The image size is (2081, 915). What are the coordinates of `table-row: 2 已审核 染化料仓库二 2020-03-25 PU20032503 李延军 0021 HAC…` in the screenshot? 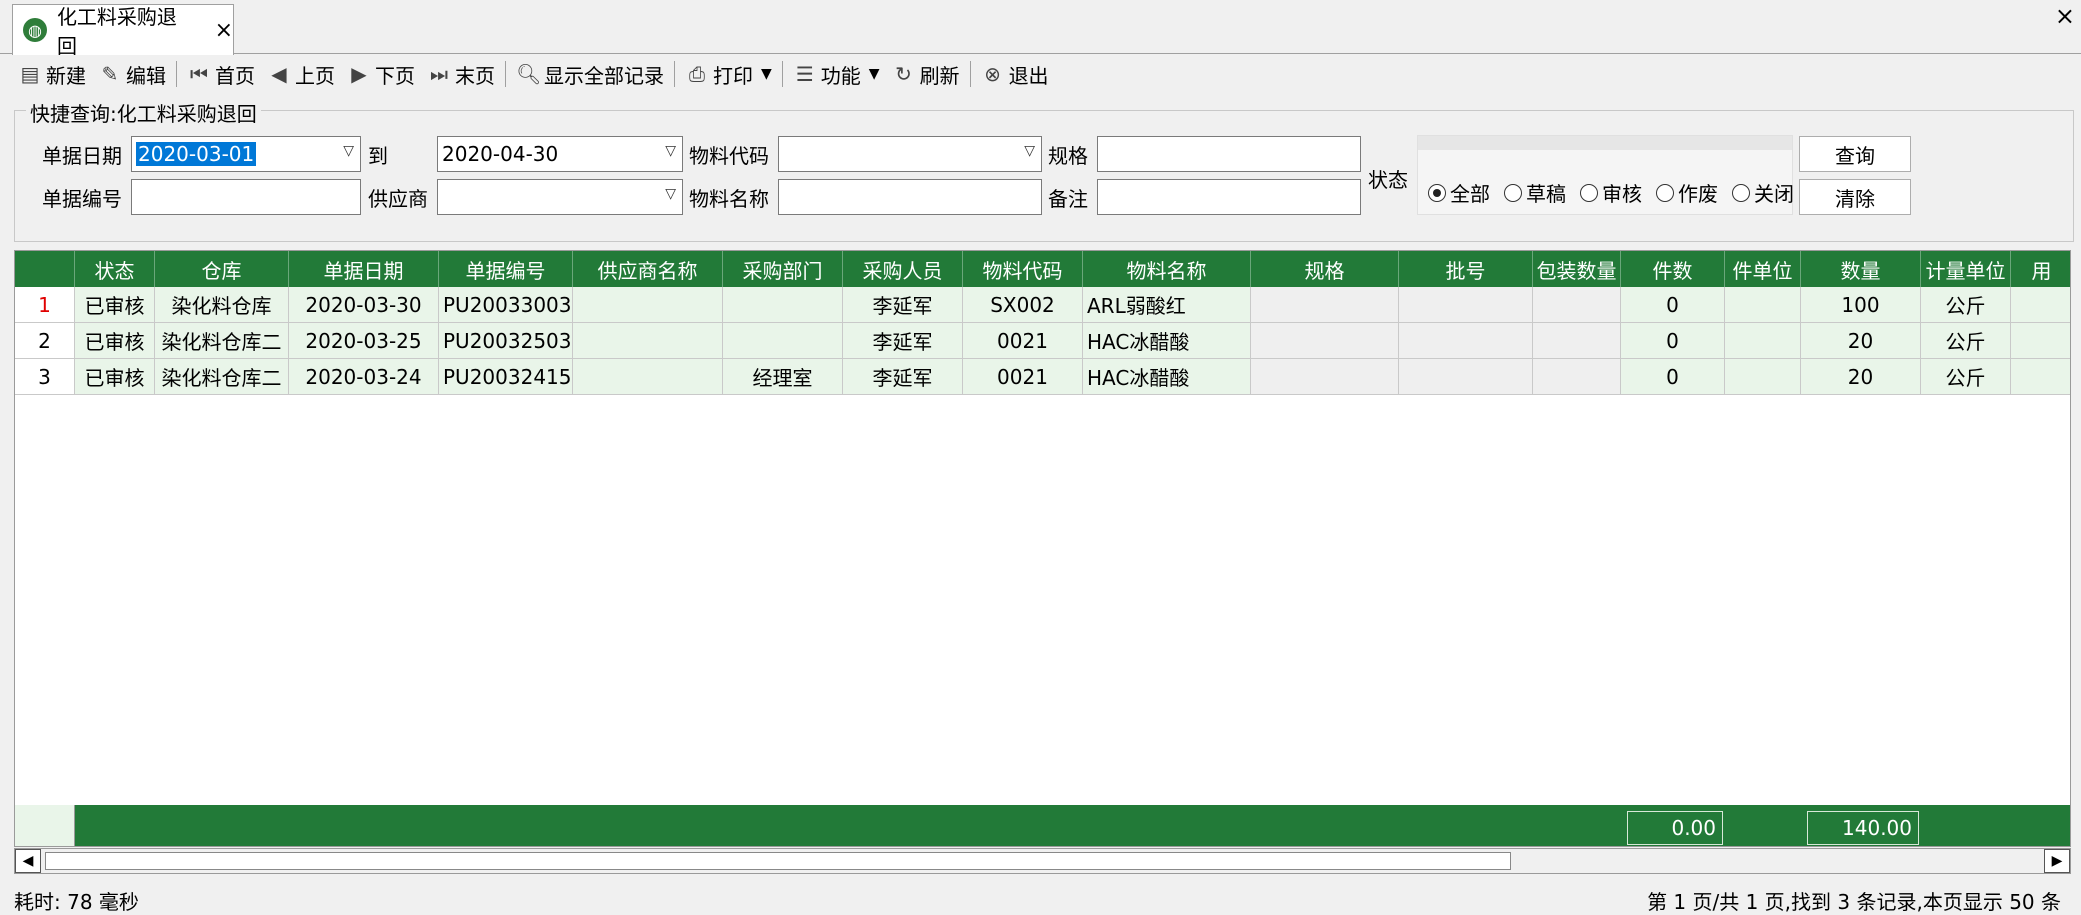 It's located at (1042, 341).